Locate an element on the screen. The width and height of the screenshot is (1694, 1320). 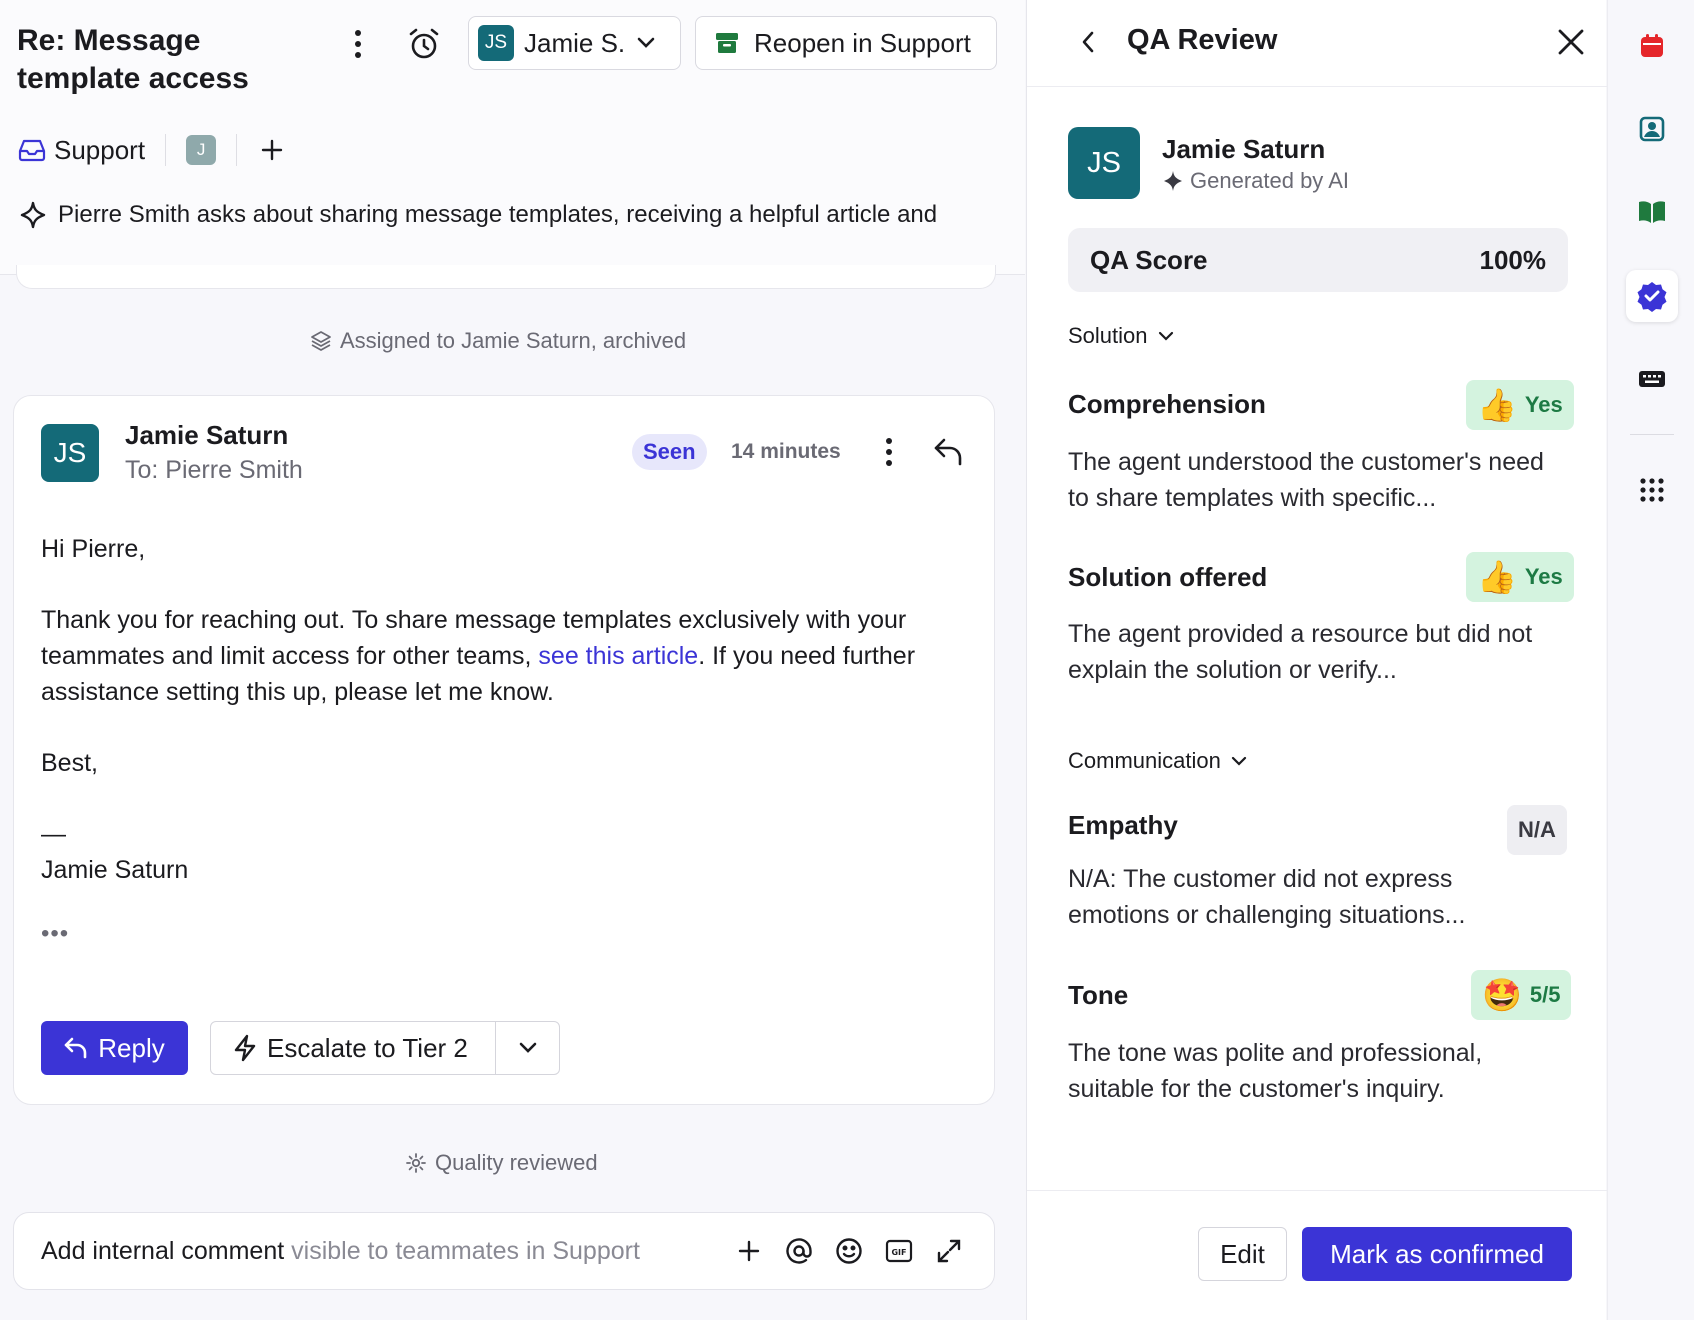
qa-header: QA Review is located at coordinates (1317, 43).